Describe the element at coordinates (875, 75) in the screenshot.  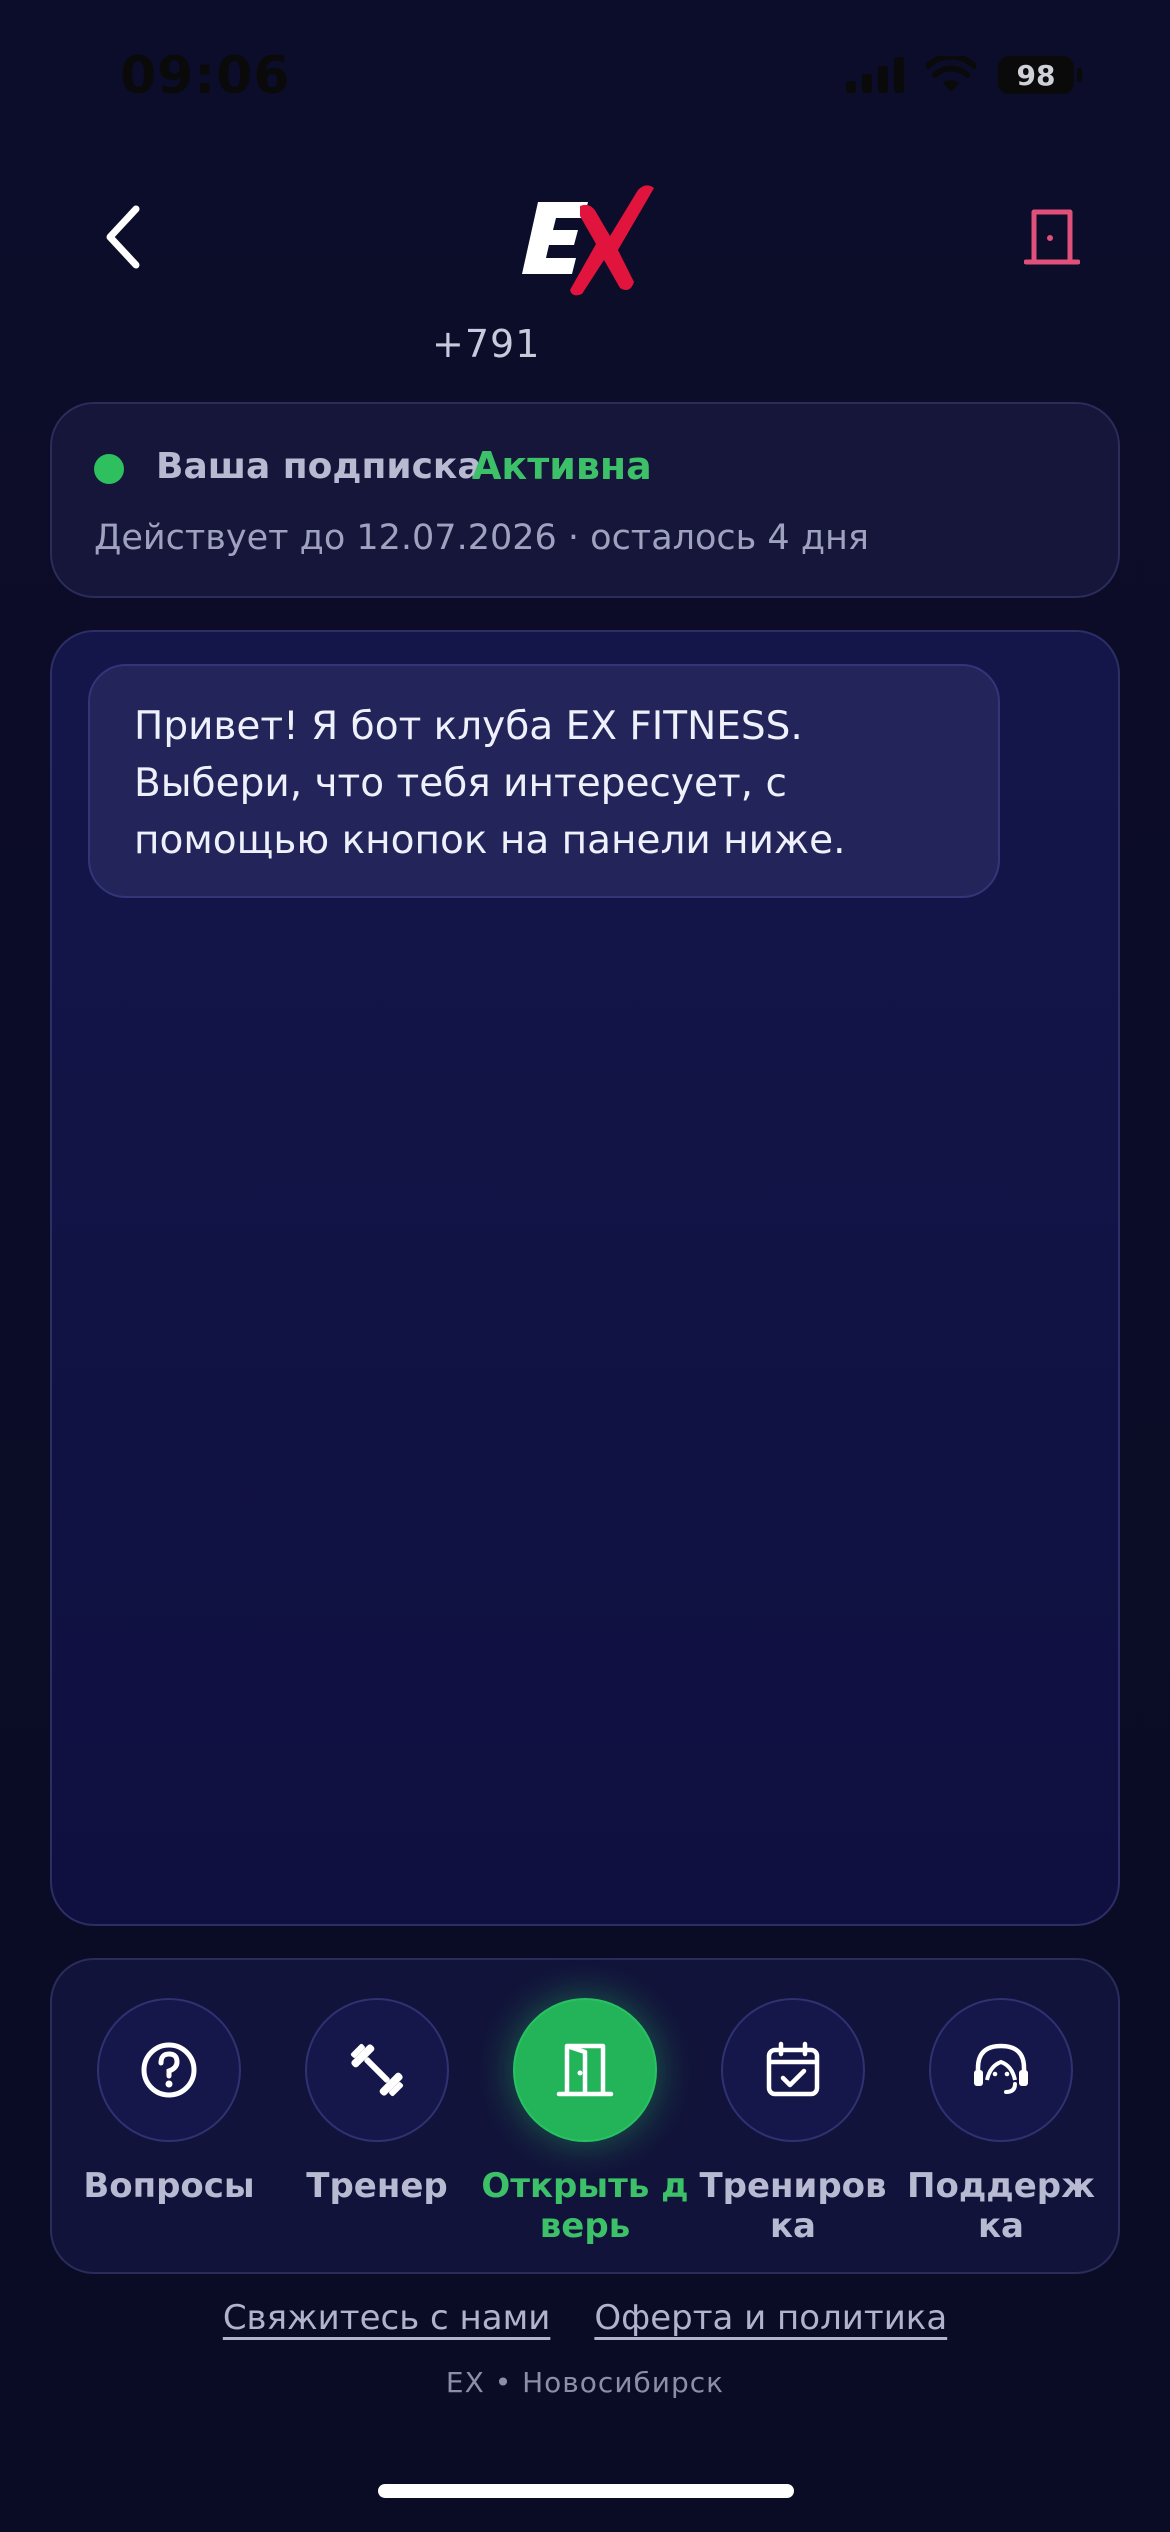
I see `cellular-signal-icon` at that location.